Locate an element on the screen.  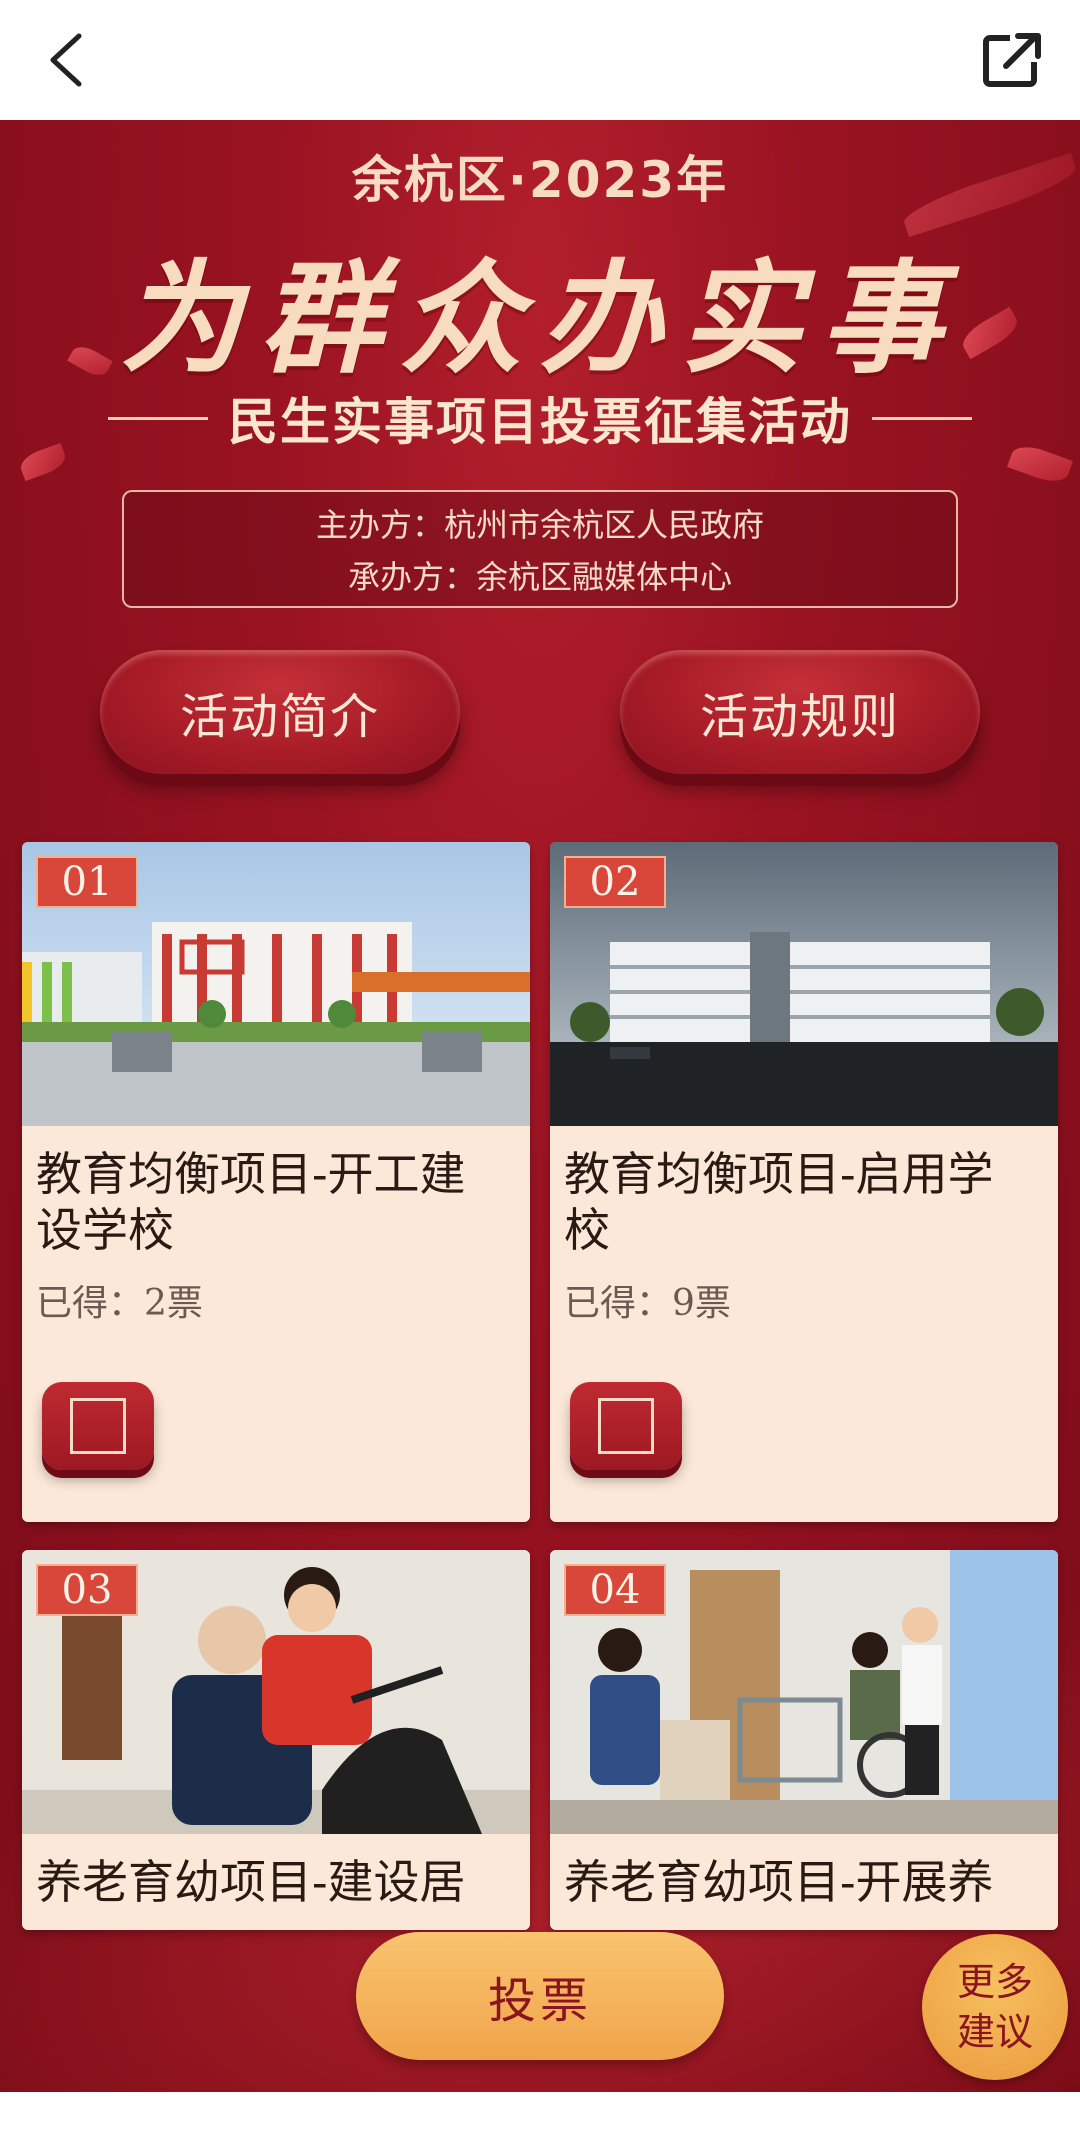
vote-button: 投票 is located at coordinates (540, 1996).